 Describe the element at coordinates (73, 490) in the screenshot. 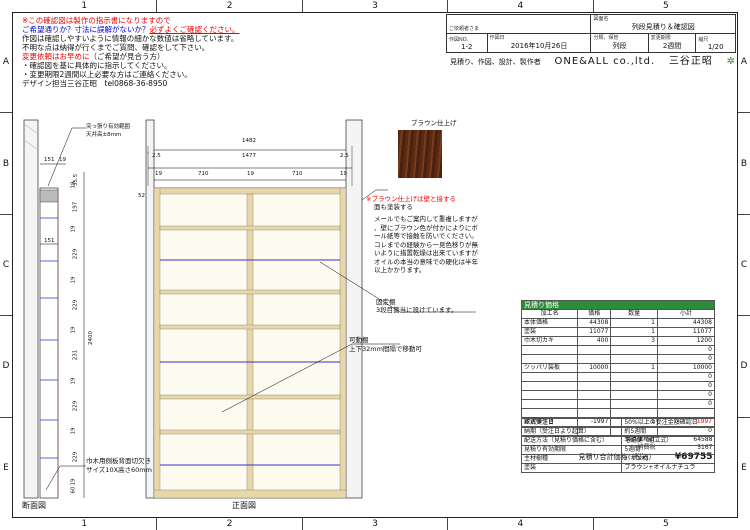

I see `dim-vertical-segment: 60` at that location.